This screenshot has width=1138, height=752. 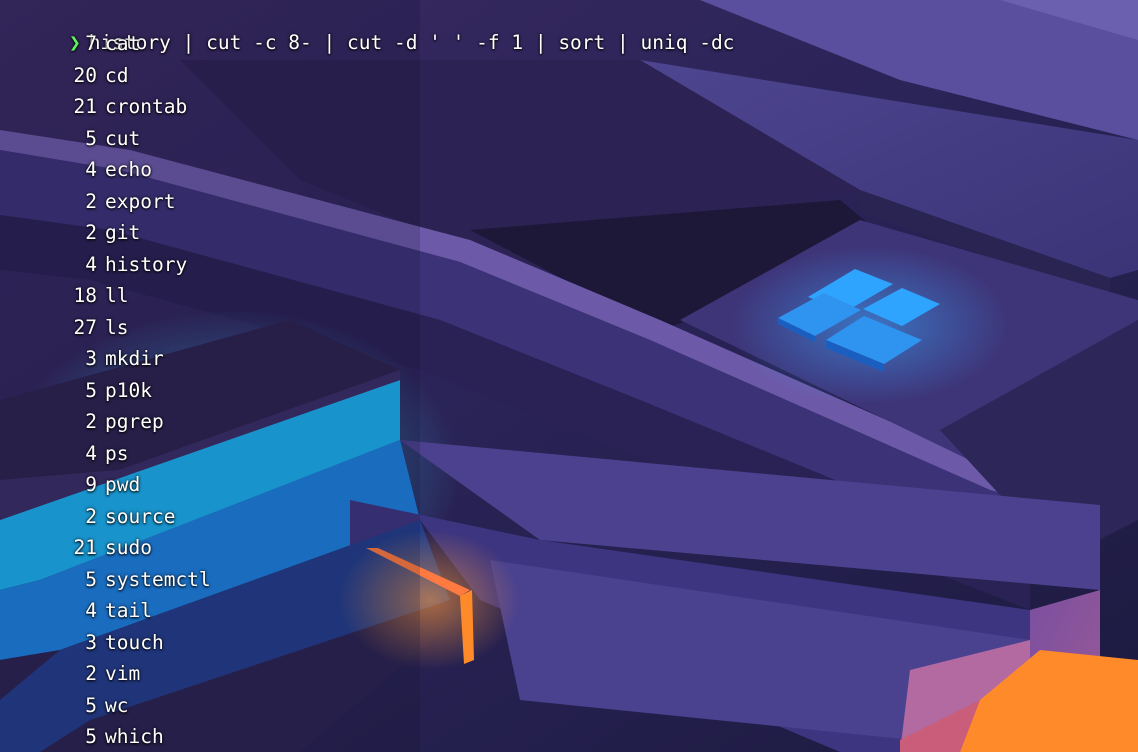 I want to click on output-line: 4 history, so click(x=93, y=265).